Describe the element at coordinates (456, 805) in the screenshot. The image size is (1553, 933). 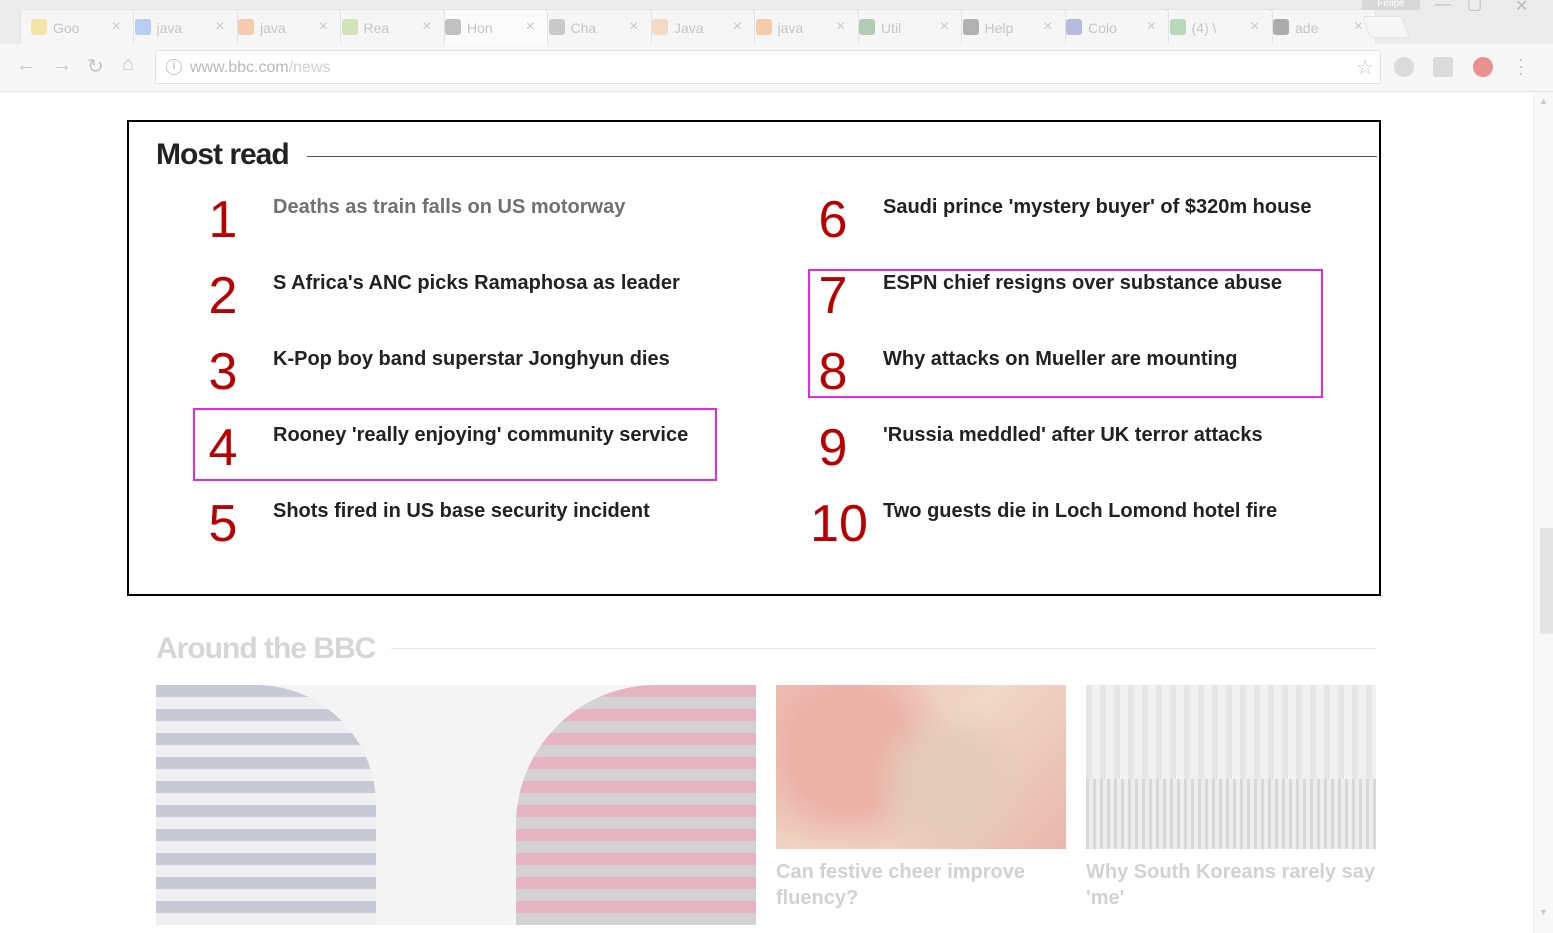
I see `feature-image` at that location.